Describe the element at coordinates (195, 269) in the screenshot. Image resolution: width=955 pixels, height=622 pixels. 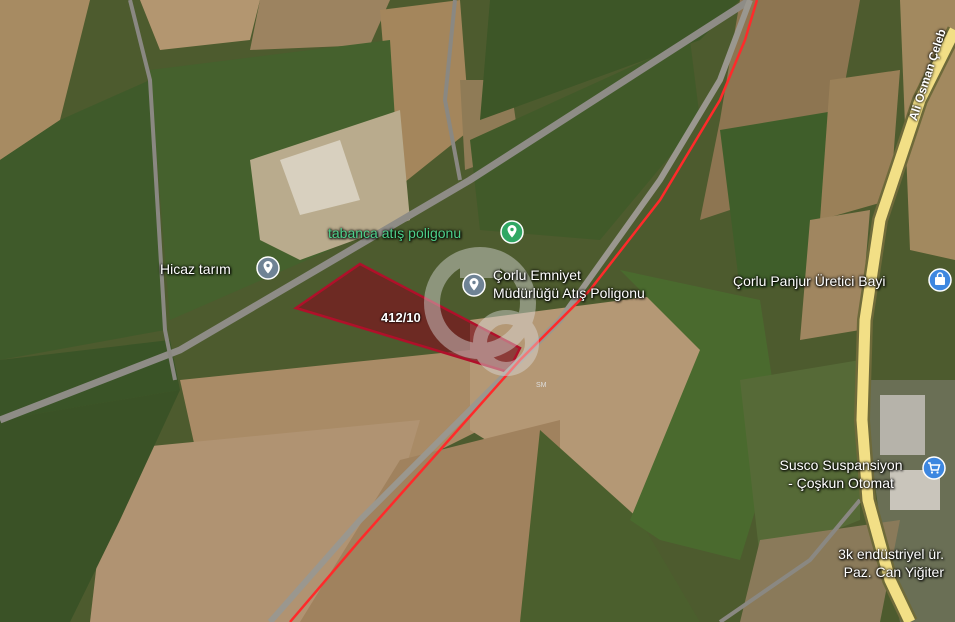
I see `place-label-hicaz-tarim: Hicaz tarım` at that location.